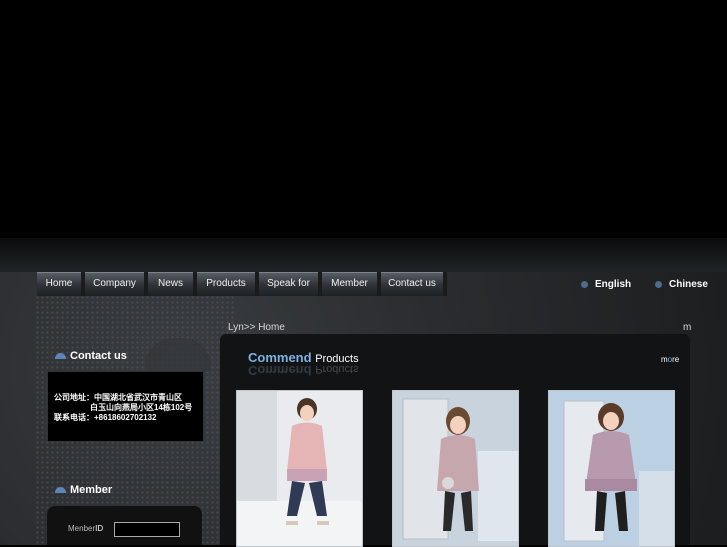 The height and width of the screenshot is (547, 727). I want to click on commend-title-reflection: Commend, so click(280, 370).